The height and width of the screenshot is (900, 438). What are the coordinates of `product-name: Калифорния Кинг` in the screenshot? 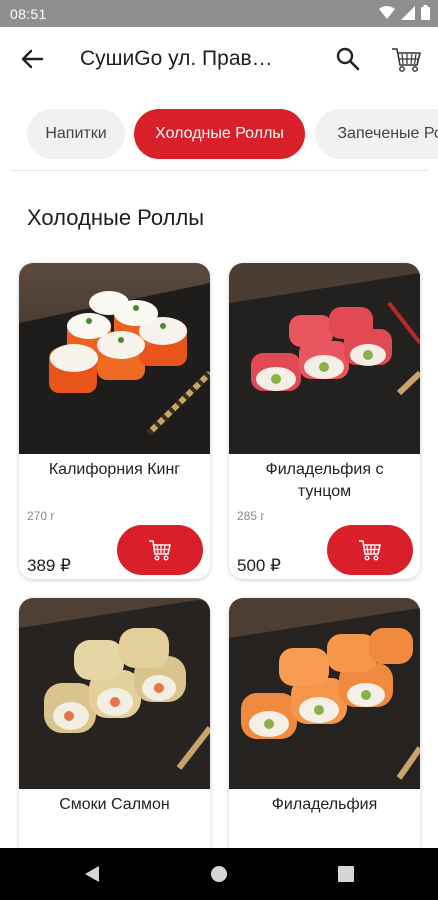 It's located at (114, 469).